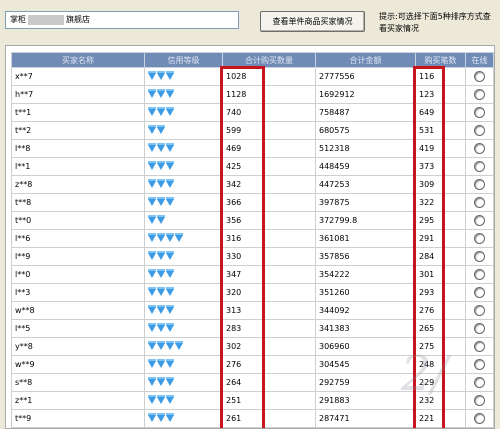  What do you see at coordinates (365, 60) in the screenshot?
I see `column-header-amount: 合计金额` at bounding box center [365, 60].